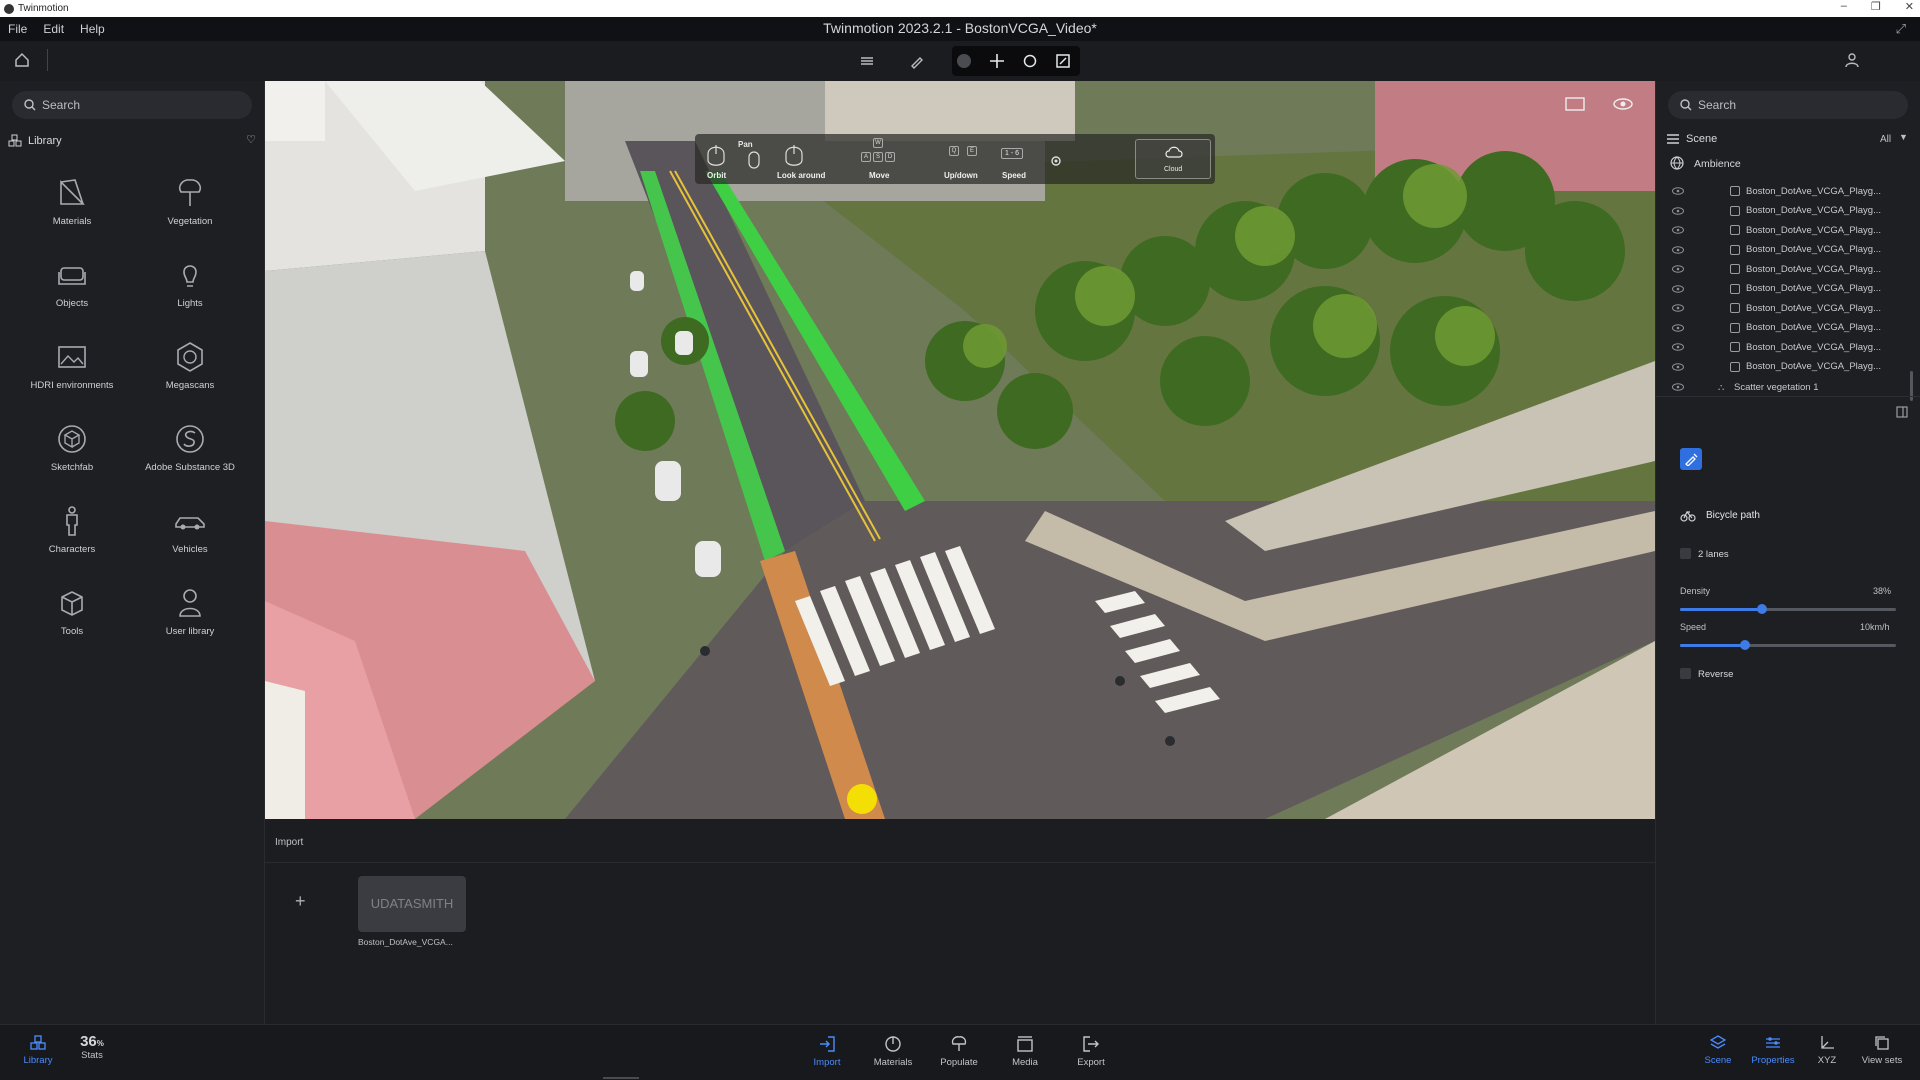  Describe the element at coordinates (1691, 459) in the screenshot. I see `paint-path-tool-button` at that location.